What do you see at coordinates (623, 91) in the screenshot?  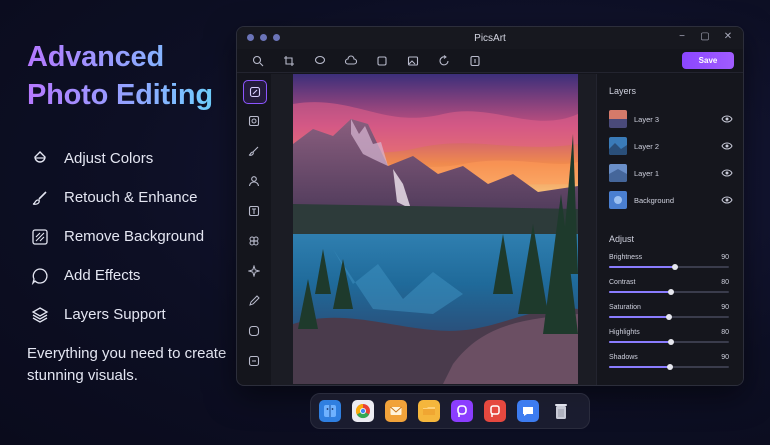 I see `layers-title: Layers` at bounding box center [623, 91].